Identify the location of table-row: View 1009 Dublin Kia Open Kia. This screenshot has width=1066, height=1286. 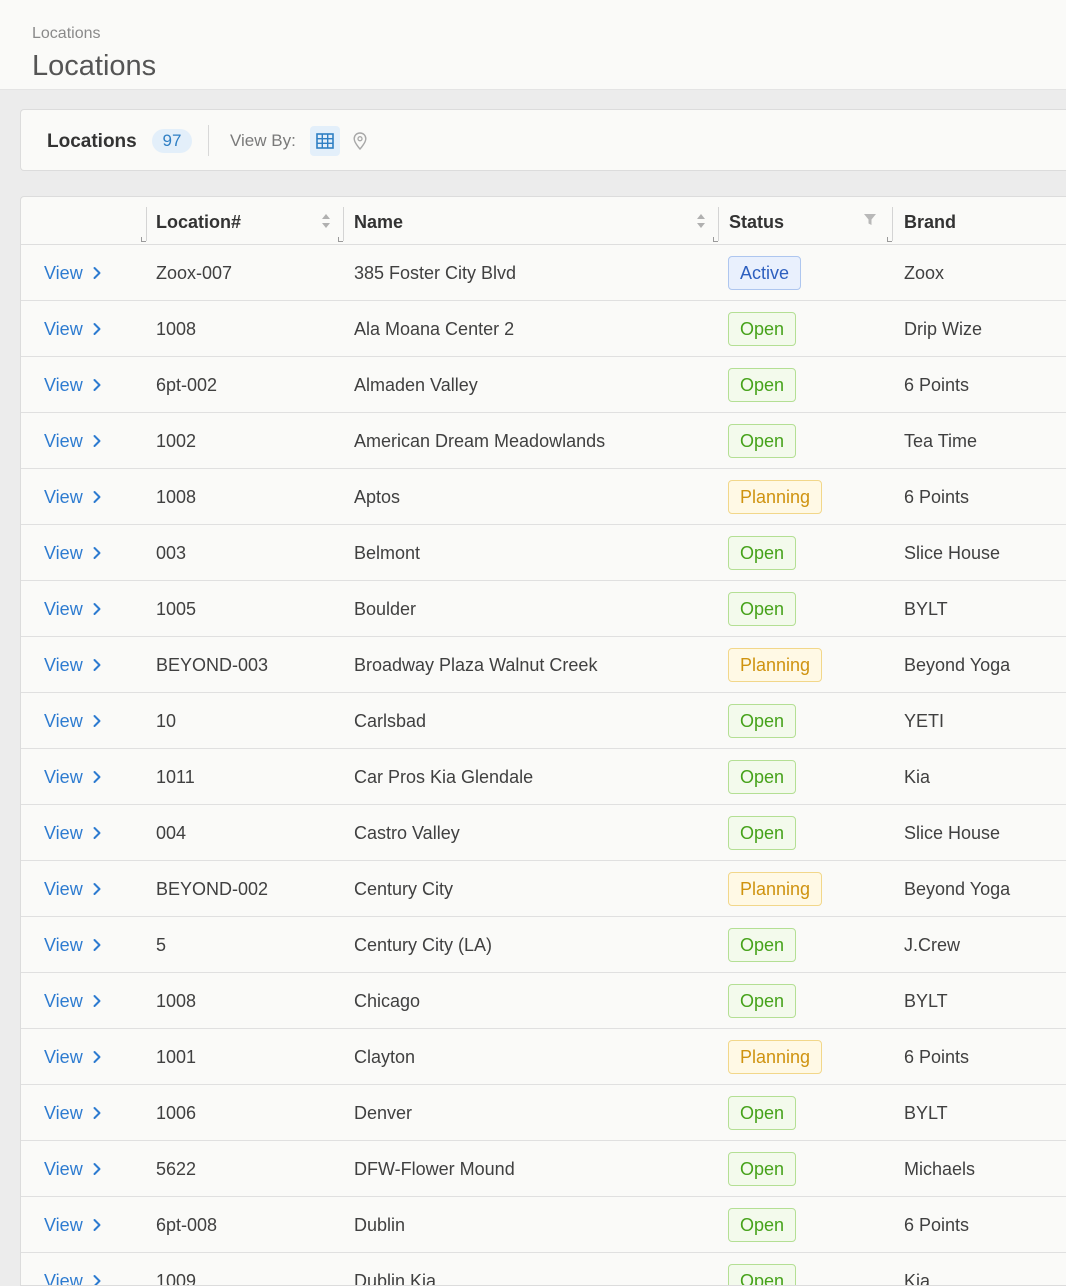
(543, 1269).